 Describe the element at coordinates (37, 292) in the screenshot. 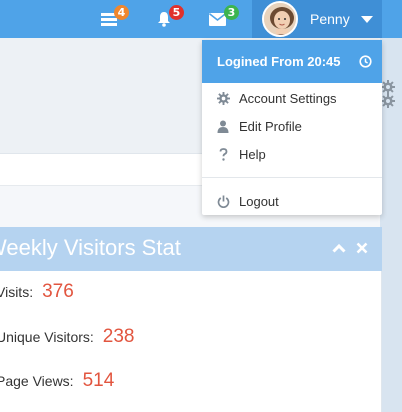

I see `stat-visits: Visits: 376` at that location.